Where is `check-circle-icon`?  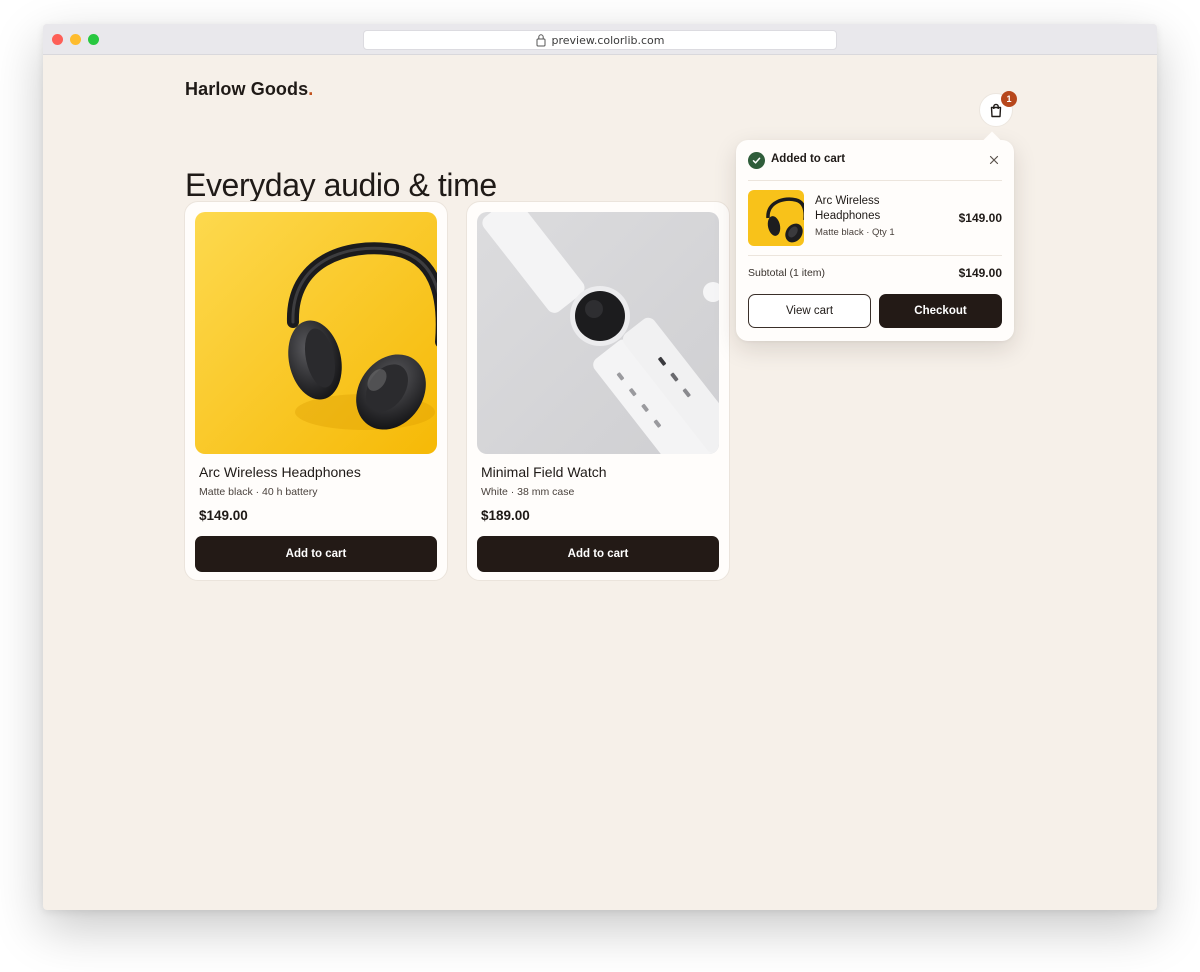
check-circle-icon is located at coordinates (756, 160).